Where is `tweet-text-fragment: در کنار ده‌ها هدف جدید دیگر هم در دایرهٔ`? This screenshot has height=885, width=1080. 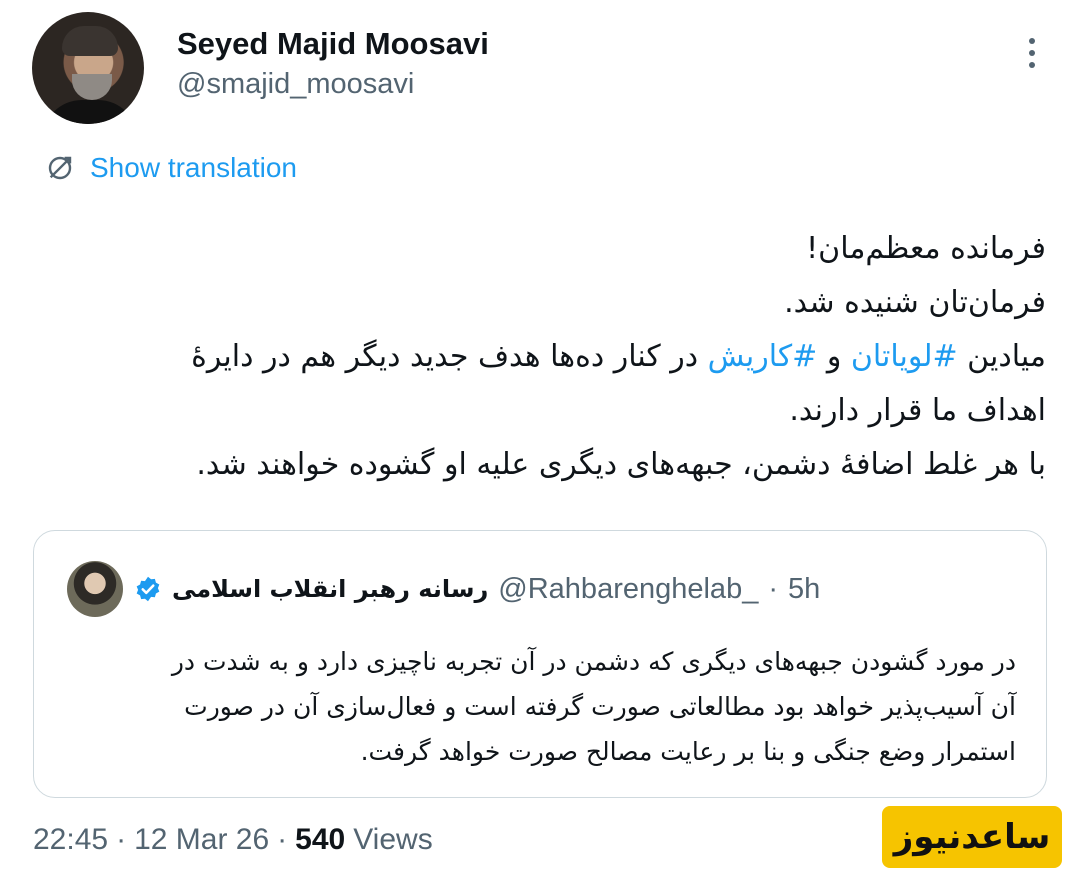 tweet-text-fragment: در کنار ده‌ها هدف جدید دیگر هم در دایرهٔ is located at coordinates (449, 356).